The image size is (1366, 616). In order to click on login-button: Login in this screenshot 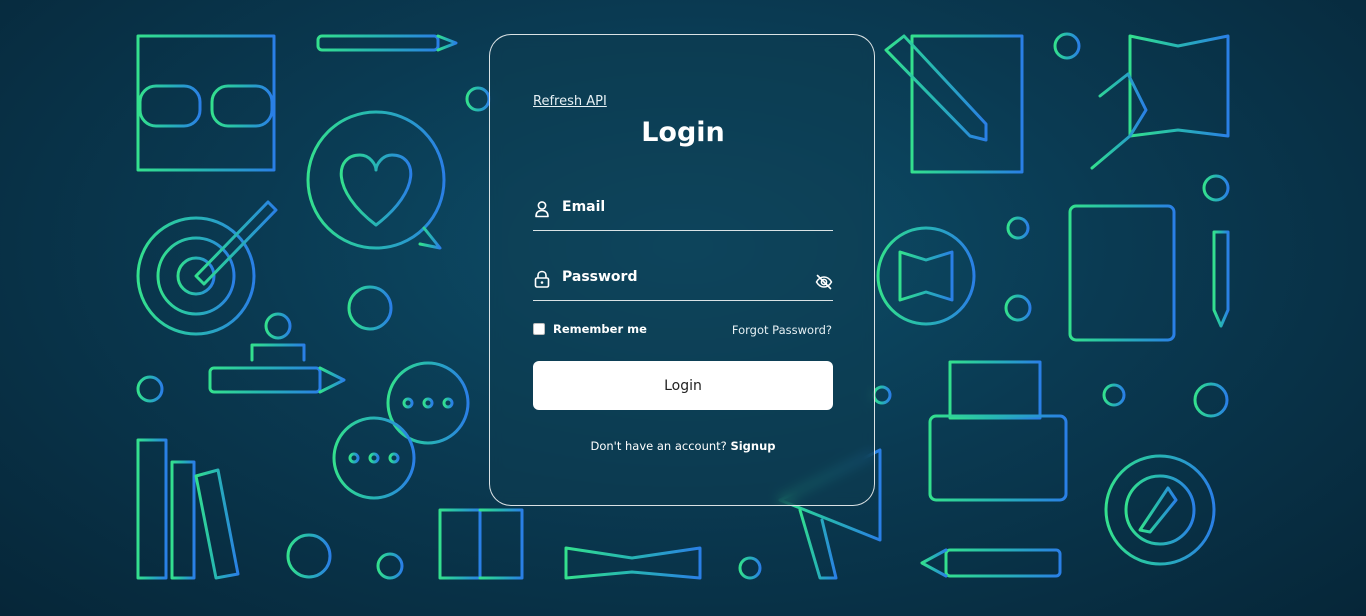, I will do `click(683, 385)`.